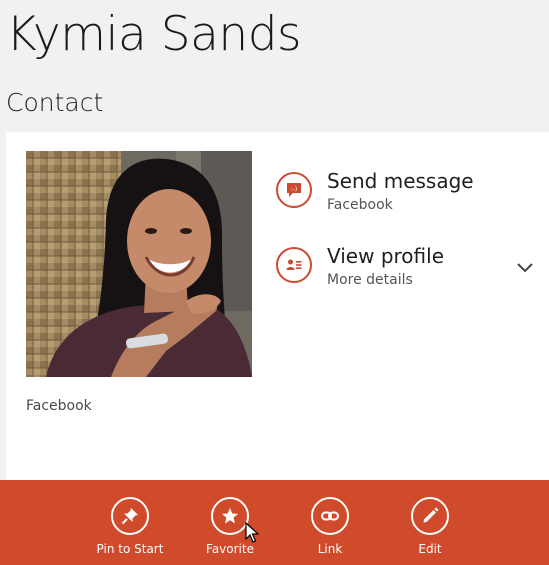  What do you see at coordinates (230, 516) in the screenshot?
I see `star-icon` at bounding box center [230, 516].